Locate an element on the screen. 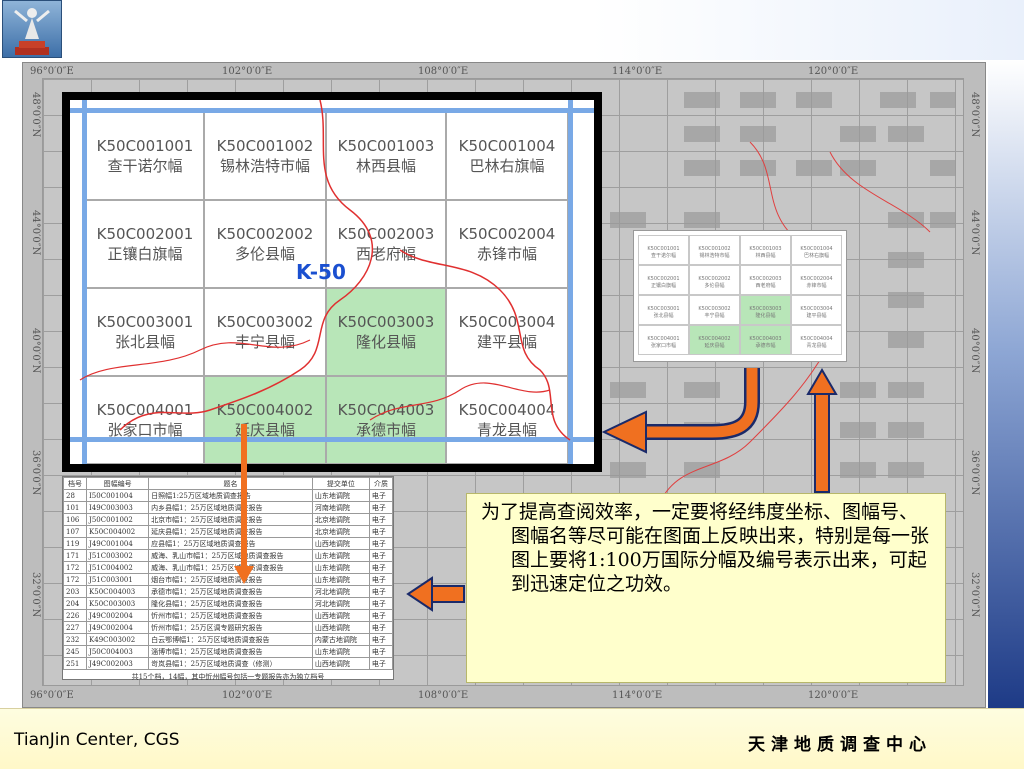  mini-sheet-cell: K50C001001 查干诺尔幅 is located at coordinates (663, 250).